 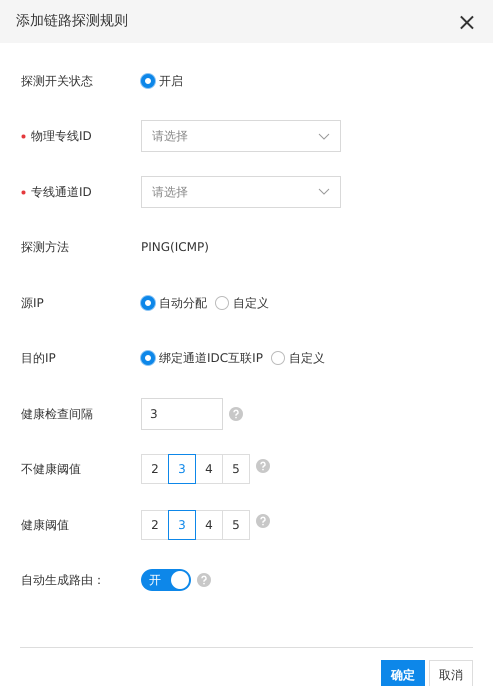 What do you see at coordinates (57, 81) in the screenshot?
I see `field-label: 探测开关状态` at bounding box center [57, 81].